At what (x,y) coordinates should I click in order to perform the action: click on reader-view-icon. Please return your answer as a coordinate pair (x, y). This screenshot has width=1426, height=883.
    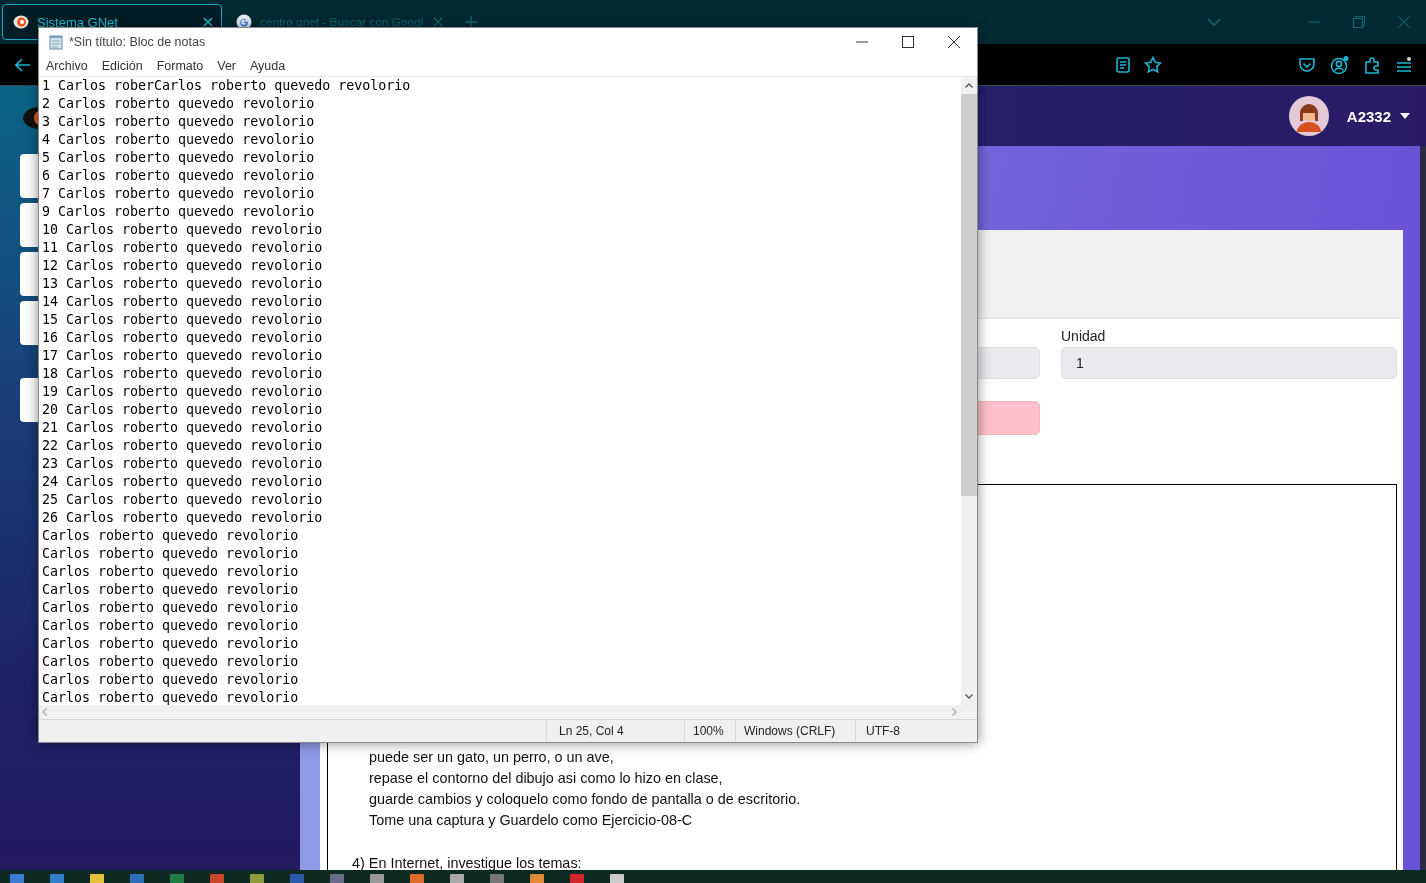
    Looking at the image, I should click on (1123, 64).